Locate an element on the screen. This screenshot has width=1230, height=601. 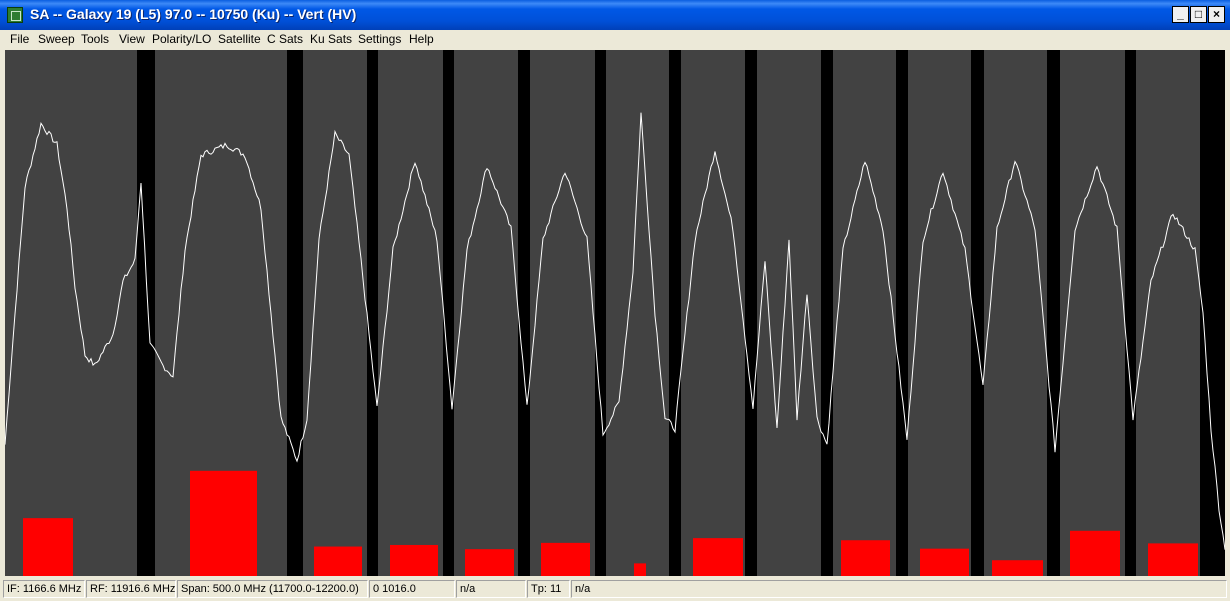
menu-satellite: Satellite is located at coordinates (239, 39).